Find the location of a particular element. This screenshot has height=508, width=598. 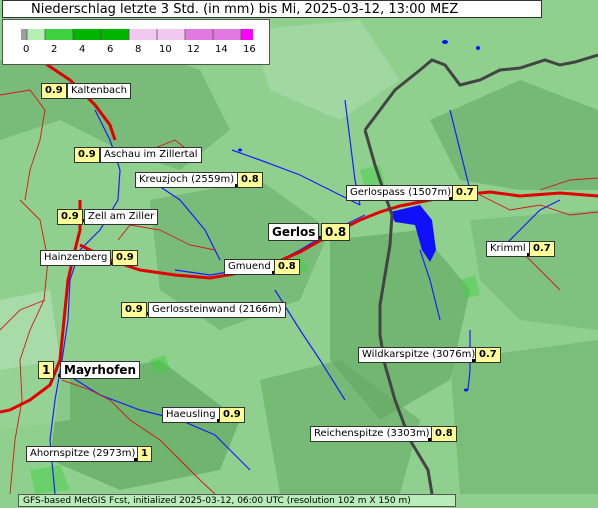

place-label-gerlos: Gerlos is located at coordinates (294, 232).